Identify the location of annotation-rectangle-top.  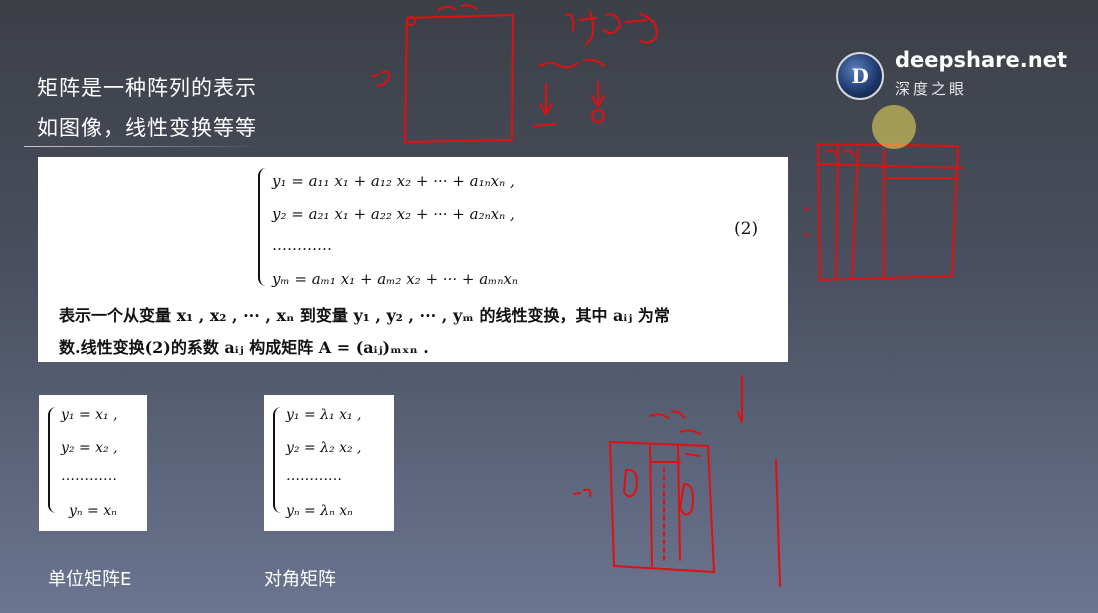
(459, 78).